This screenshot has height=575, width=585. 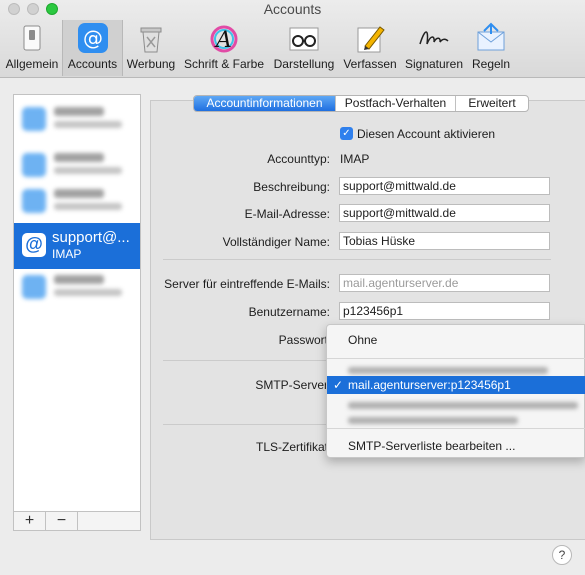 I want to click on email-field: support@mittwald.de, so click(x=444, y=213).